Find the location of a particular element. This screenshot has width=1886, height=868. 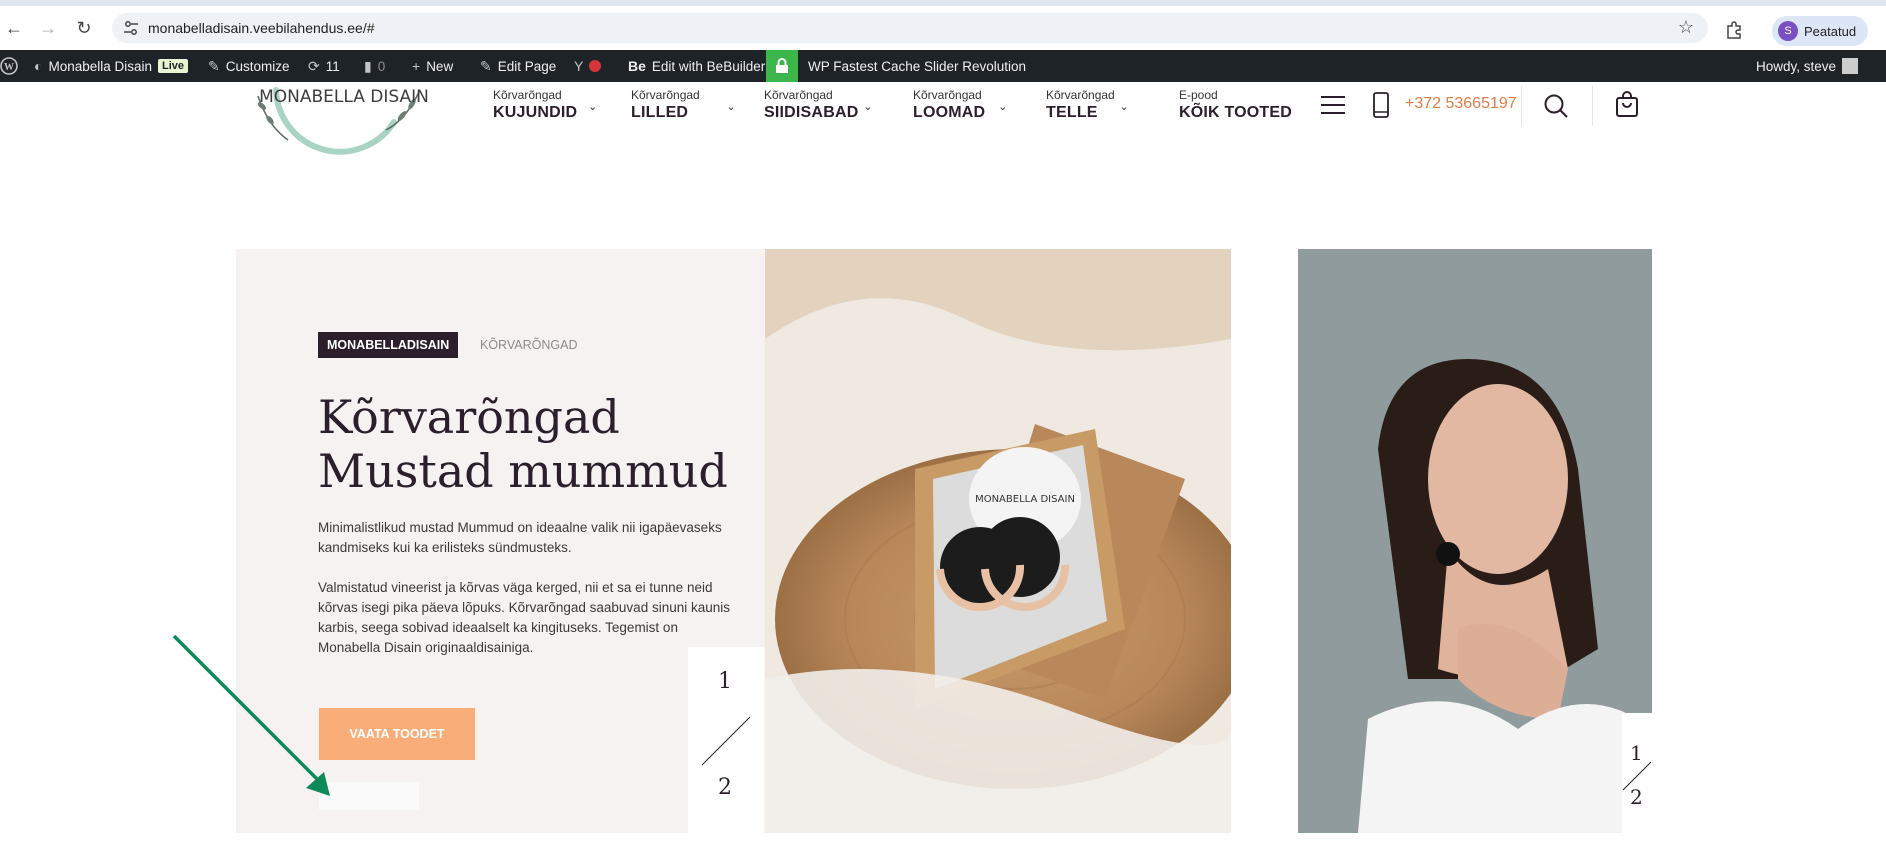

profile-button: S Peatatud is located at coordinates (1820, 31).